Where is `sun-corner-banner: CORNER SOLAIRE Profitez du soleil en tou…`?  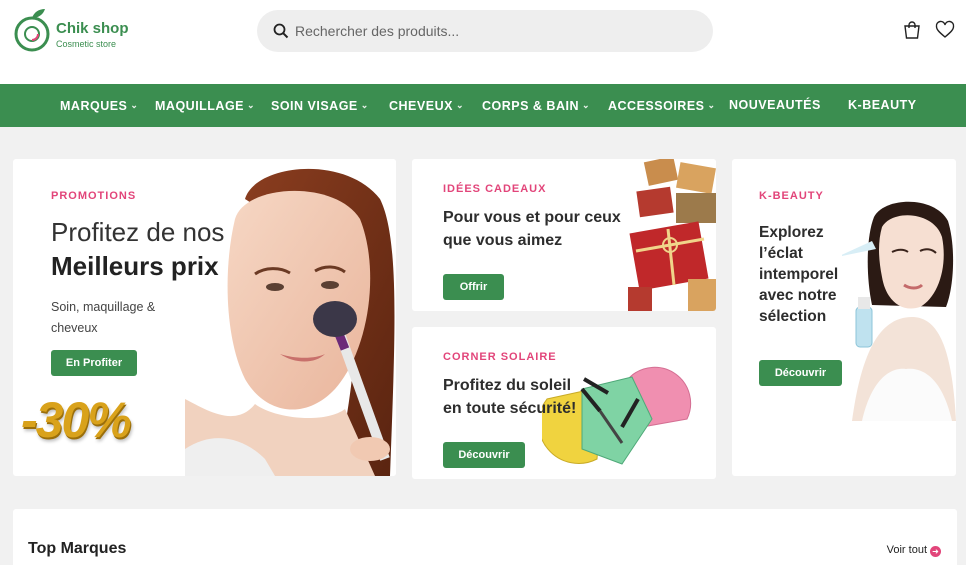 sun-corner-banner: CORNER SOLAIRE Profitez du soleil en tou… is located at coordinates (564, 403).